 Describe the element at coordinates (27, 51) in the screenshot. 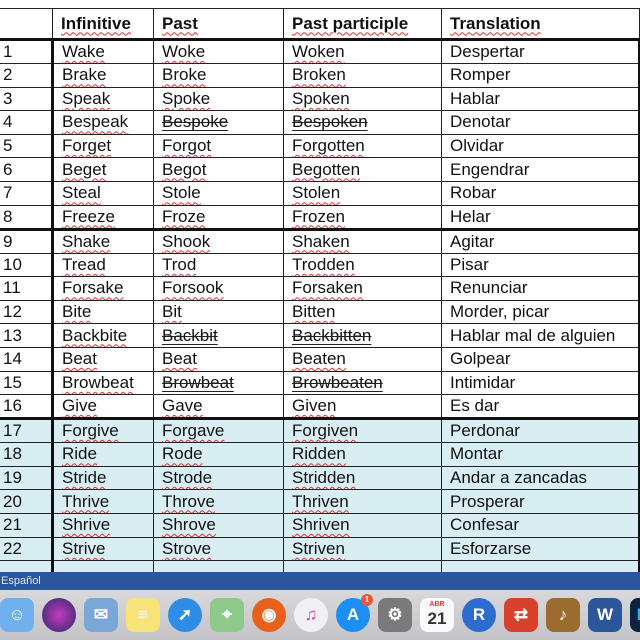

I see `row-number: 1` at that location.